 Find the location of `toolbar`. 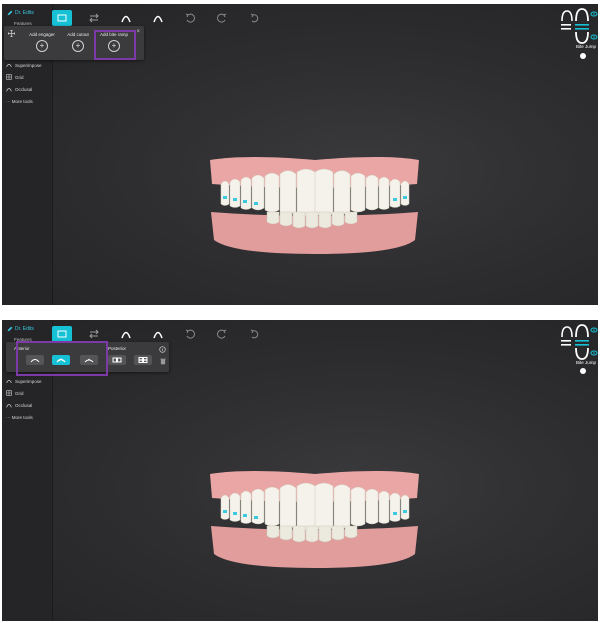

toolbar is located at coordinates (164, 18).